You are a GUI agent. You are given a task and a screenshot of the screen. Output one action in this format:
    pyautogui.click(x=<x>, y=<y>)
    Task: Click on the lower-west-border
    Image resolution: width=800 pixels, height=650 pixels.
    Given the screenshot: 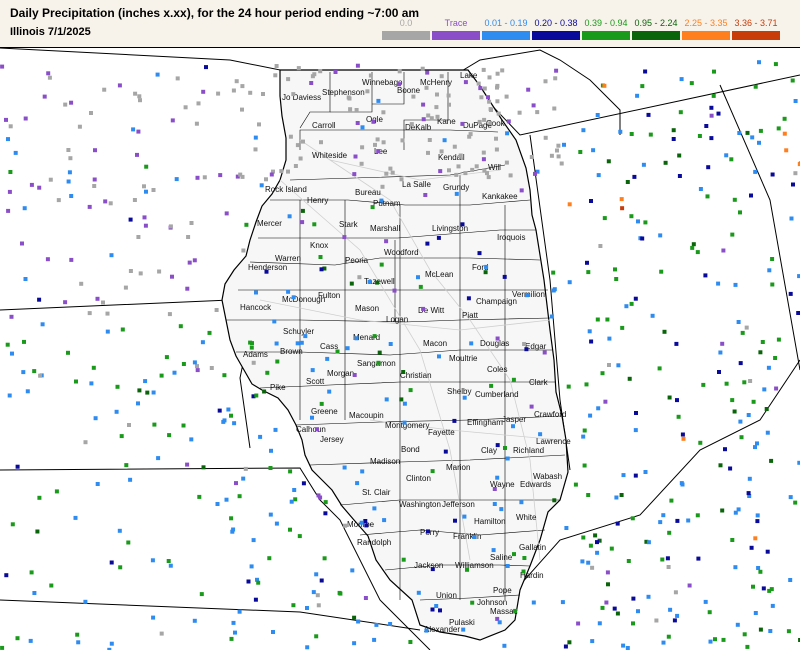 What is the action you would take?
    pyautogui.click(x=210, y=615)
    